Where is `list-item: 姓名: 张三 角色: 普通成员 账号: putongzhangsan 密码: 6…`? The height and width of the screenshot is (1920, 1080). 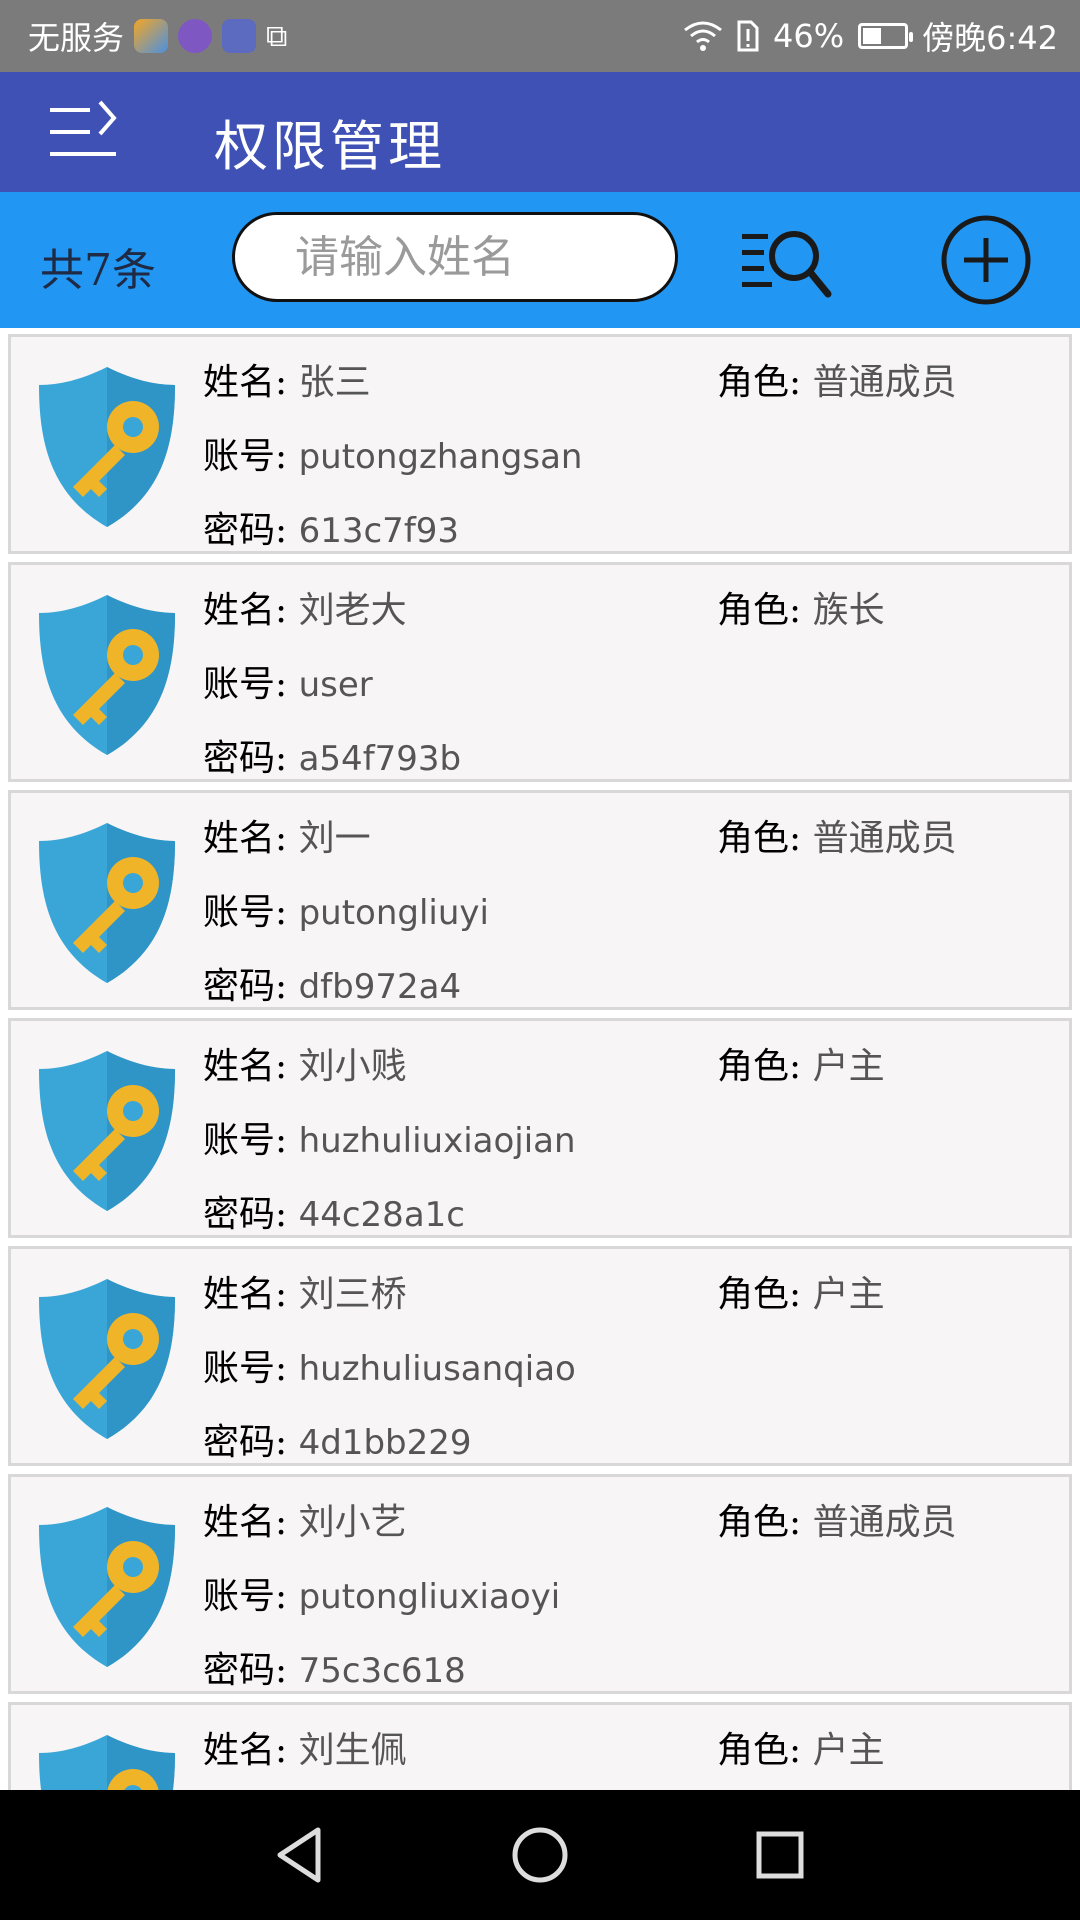 list-item: 姓名: 张三 角色: 普通成员 账号: putongzhangsan 密码: 6… is located at coordinates (540, 444).